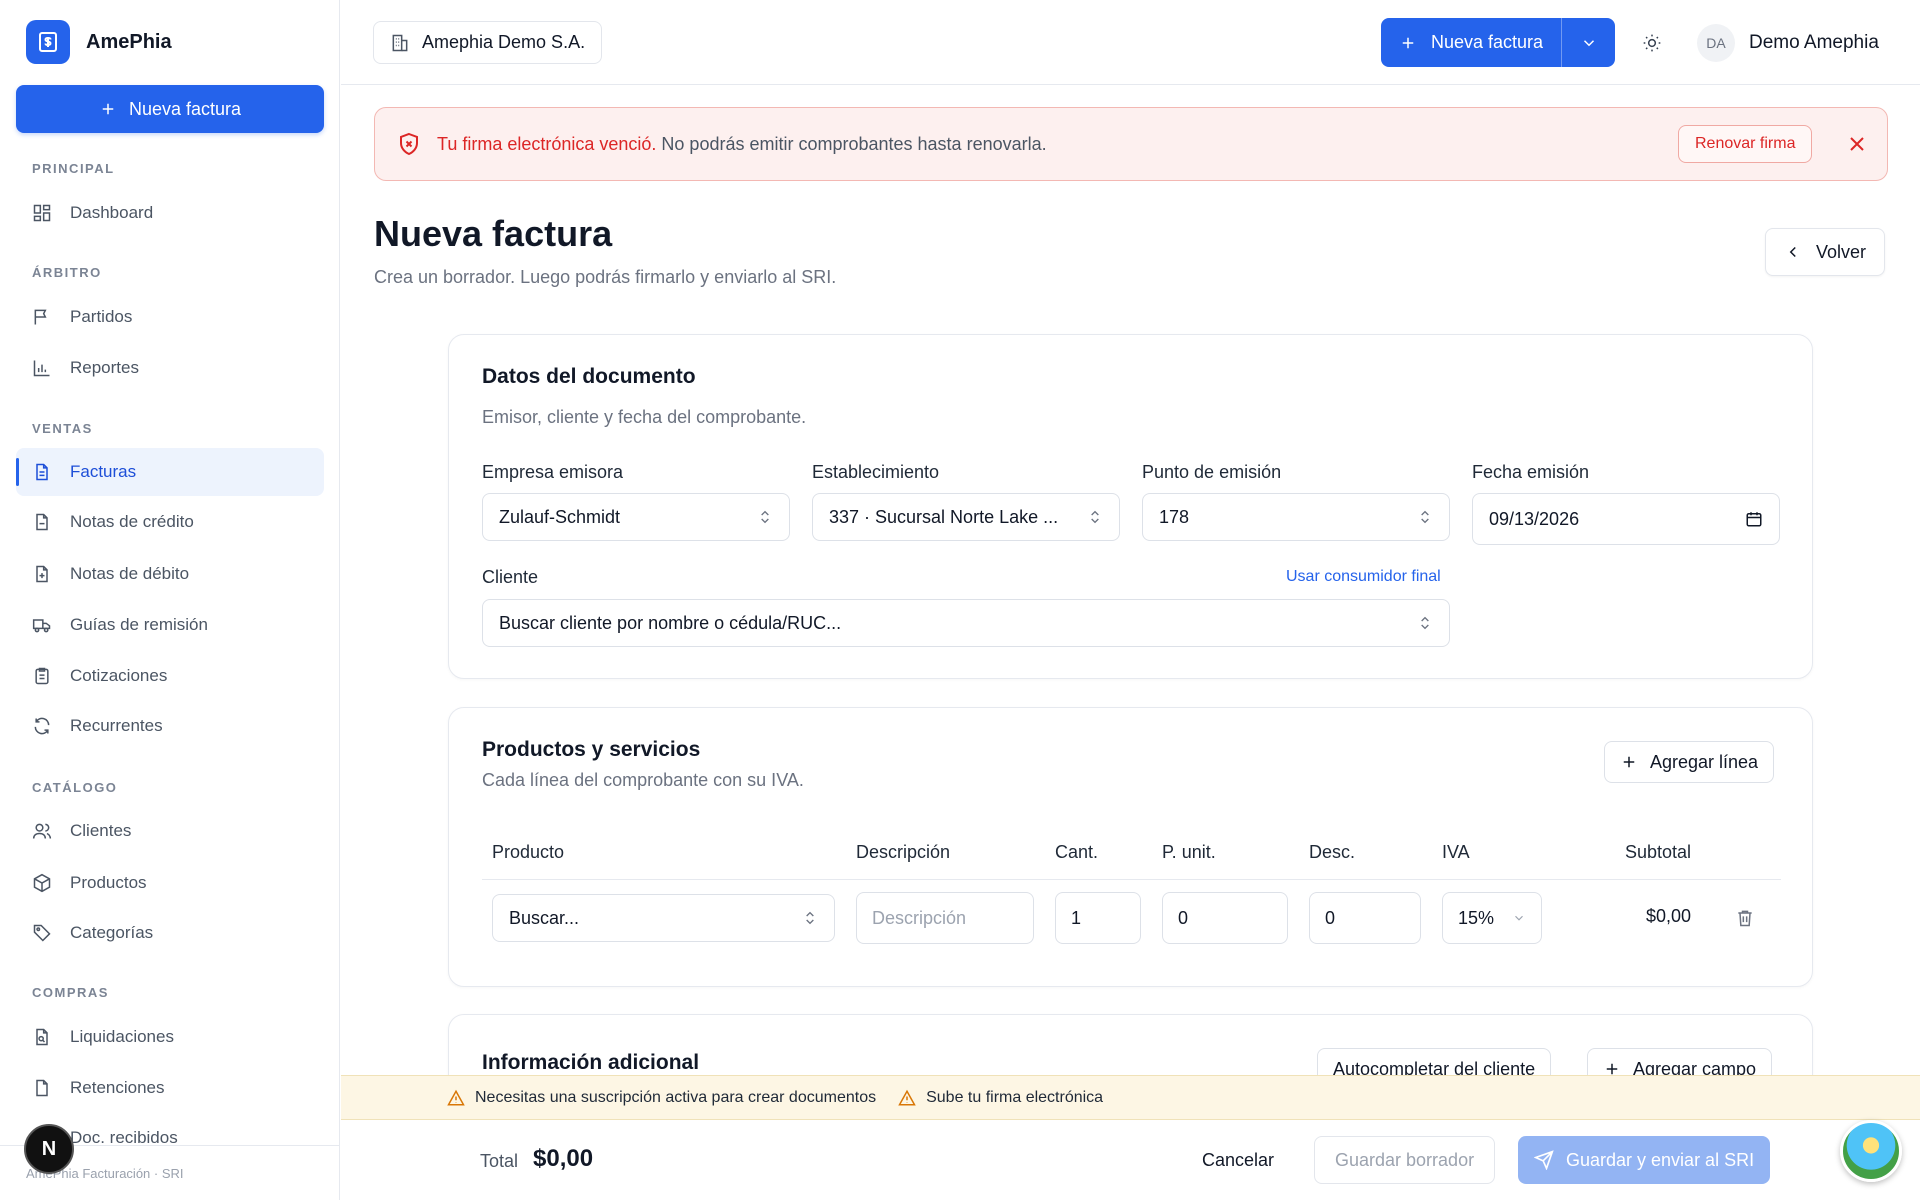 Image resolution: width=1920 pixels, height=1200 pixels. What do you see at coordinates (907, 1097) in the screenshot?
I see `warning-icon` at bounding box center [907, 1097].